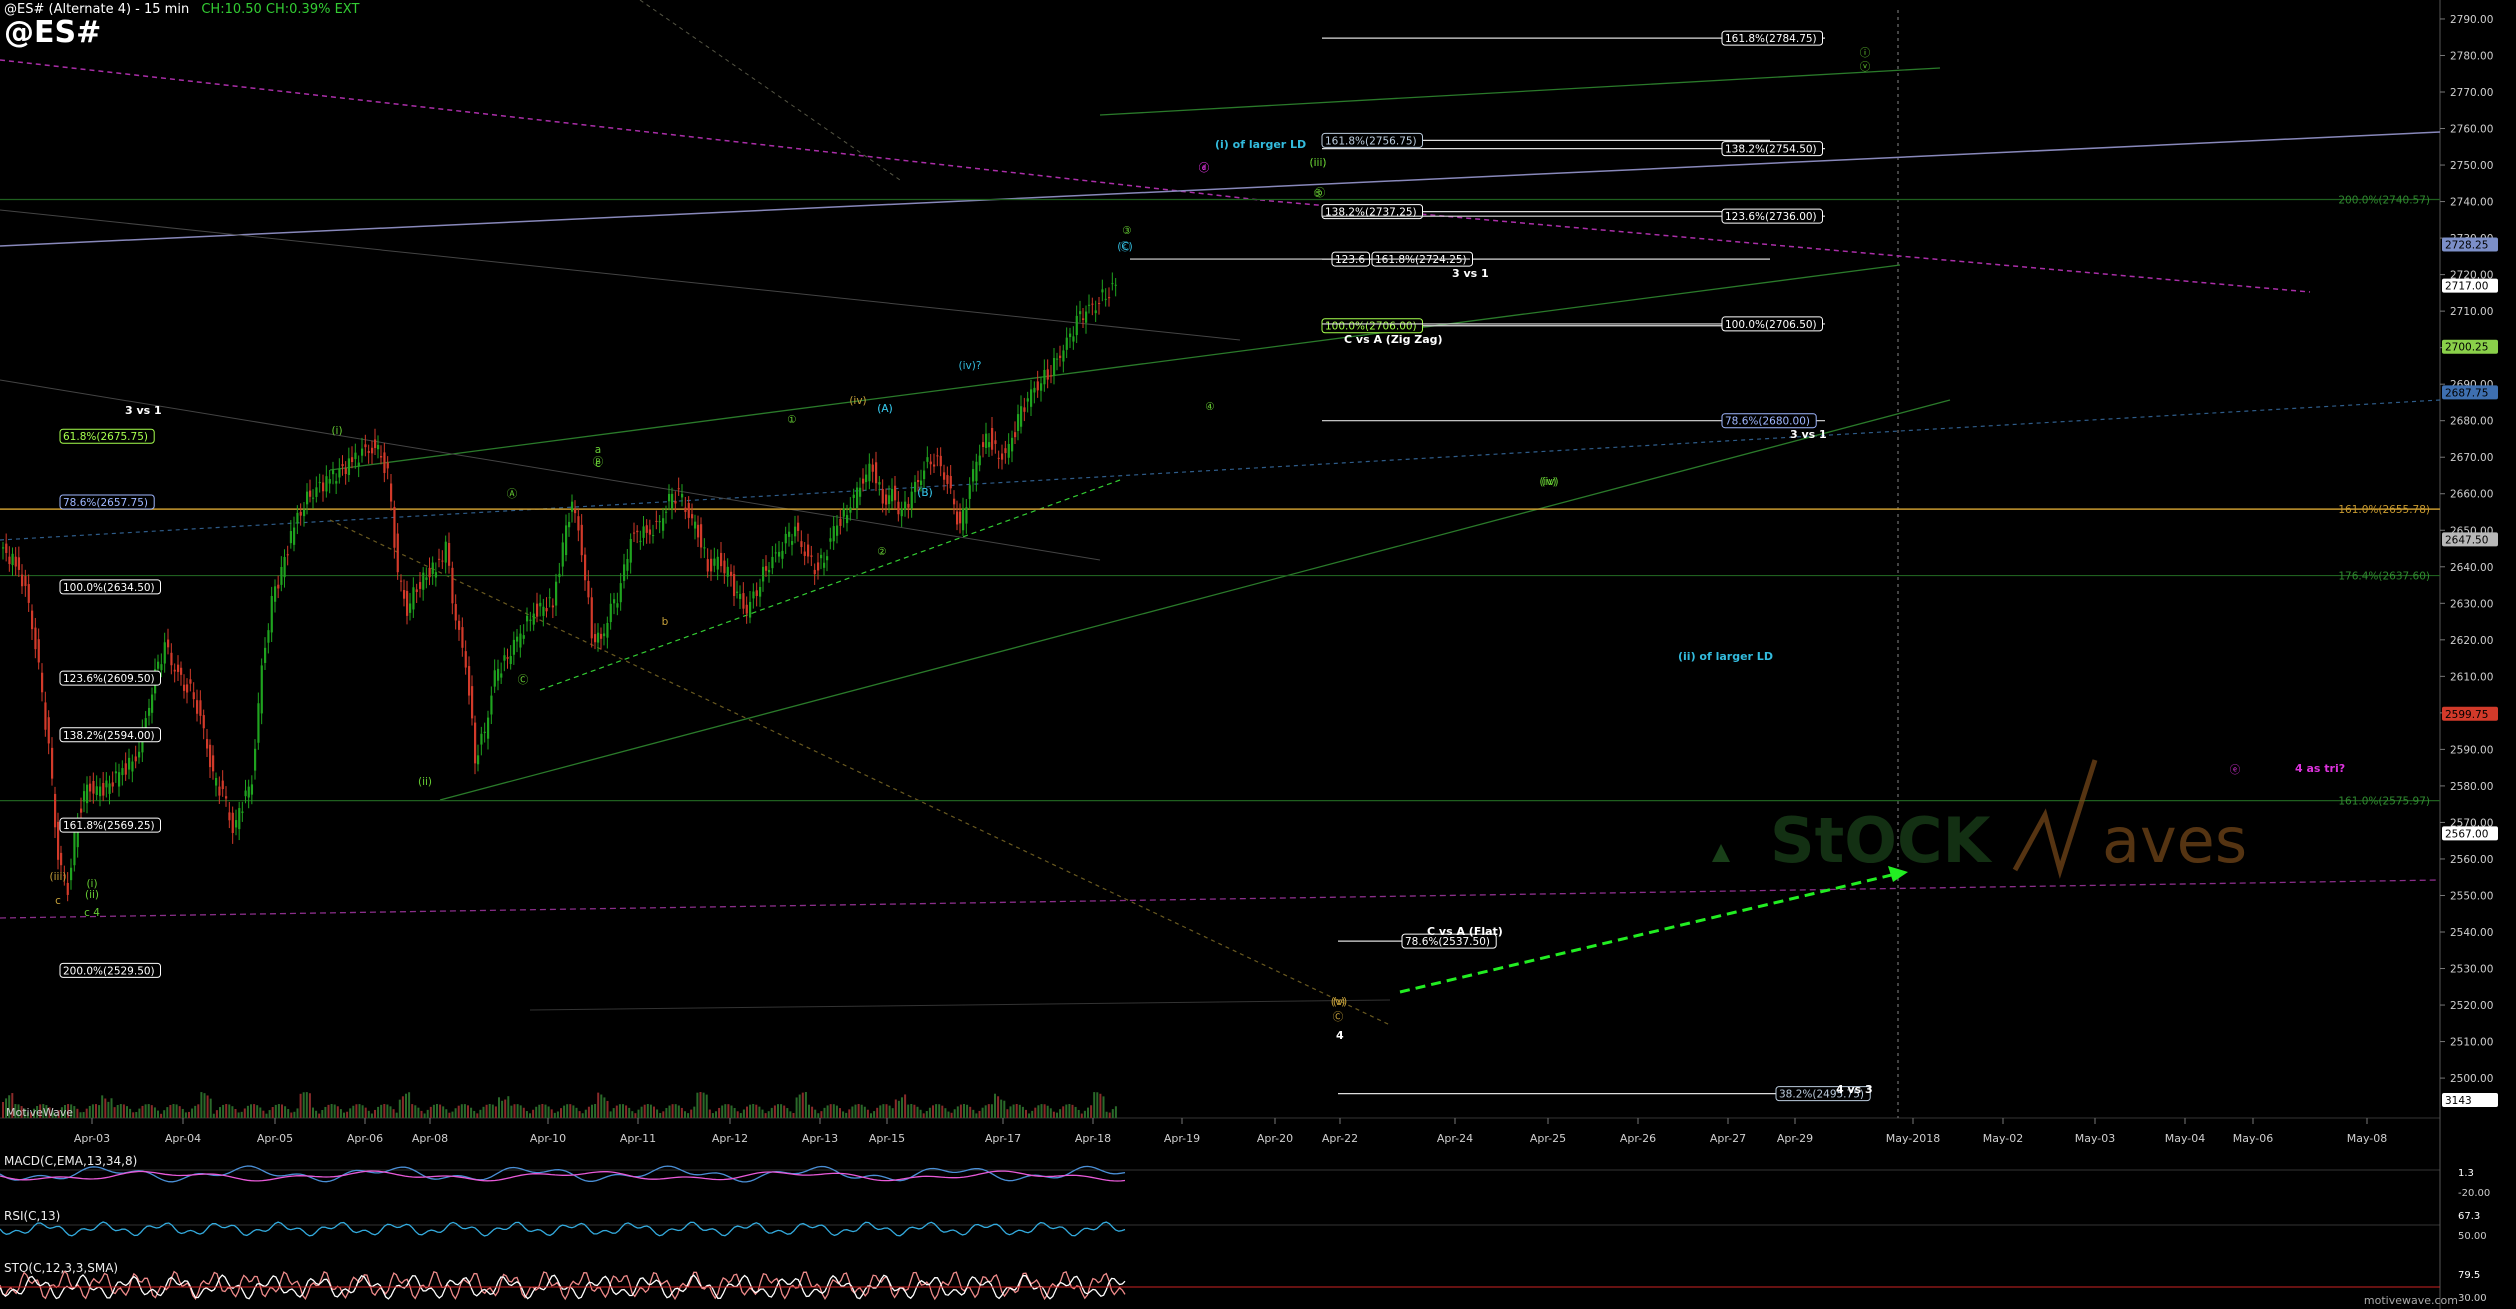  What do you see at coordinates (2471, 787) in the screenshot?
I see `price-tick-label: 2580.00` at bounding box center [2471, 787].